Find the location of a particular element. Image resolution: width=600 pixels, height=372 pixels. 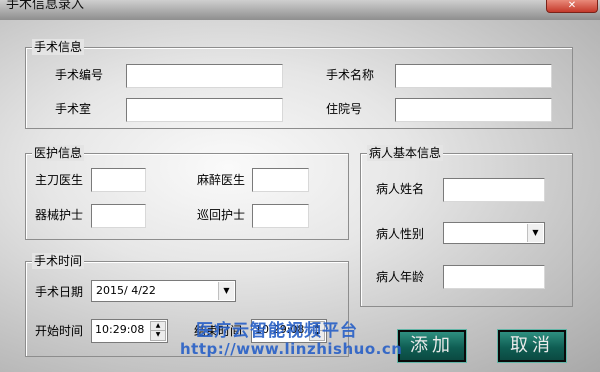

admission-number-label: 住院号 is located at coordinates (344, 109).